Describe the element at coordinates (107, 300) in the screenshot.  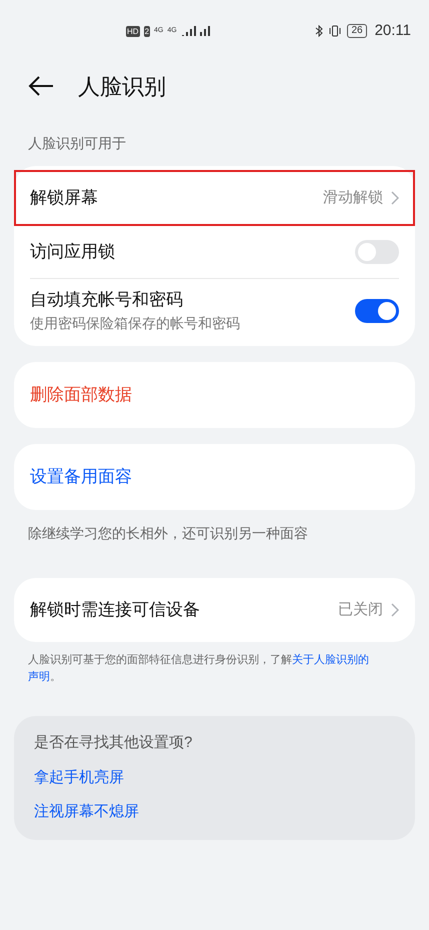
I see `row-label: 自动填充帐号和密码` at that location.